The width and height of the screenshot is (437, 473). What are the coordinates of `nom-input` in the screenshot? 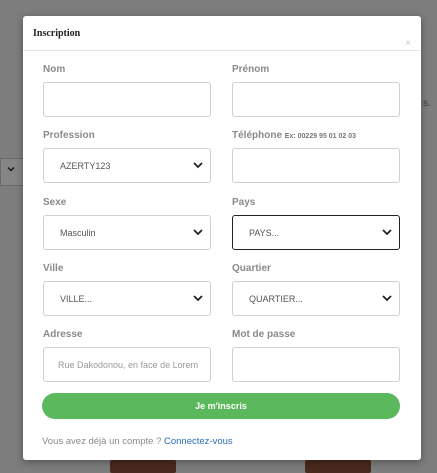 It's located at (127, 99).